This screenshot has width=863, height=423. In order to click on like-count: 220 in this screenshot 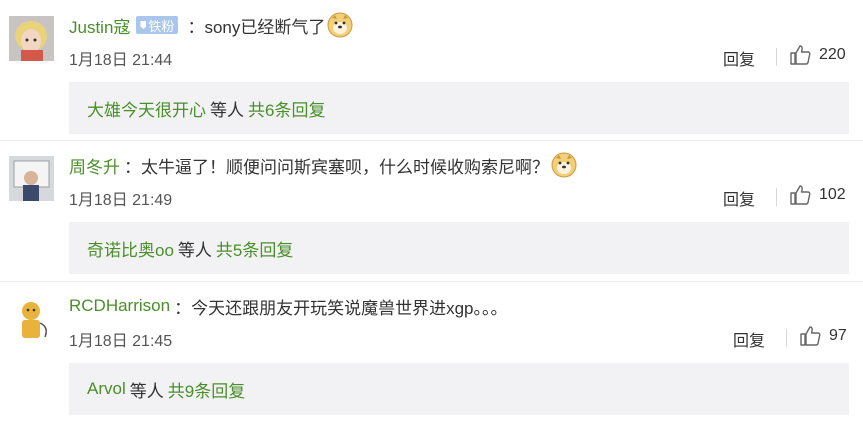, I will do `click(832, 54)`.